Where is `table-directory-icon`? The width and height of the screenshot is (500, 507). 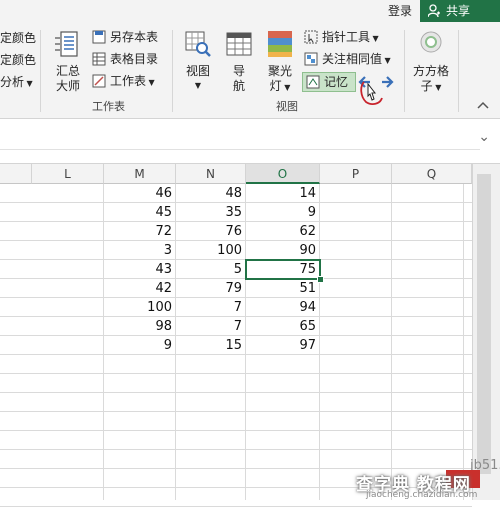
table-directory-icon is located at coordinates (99, 59).